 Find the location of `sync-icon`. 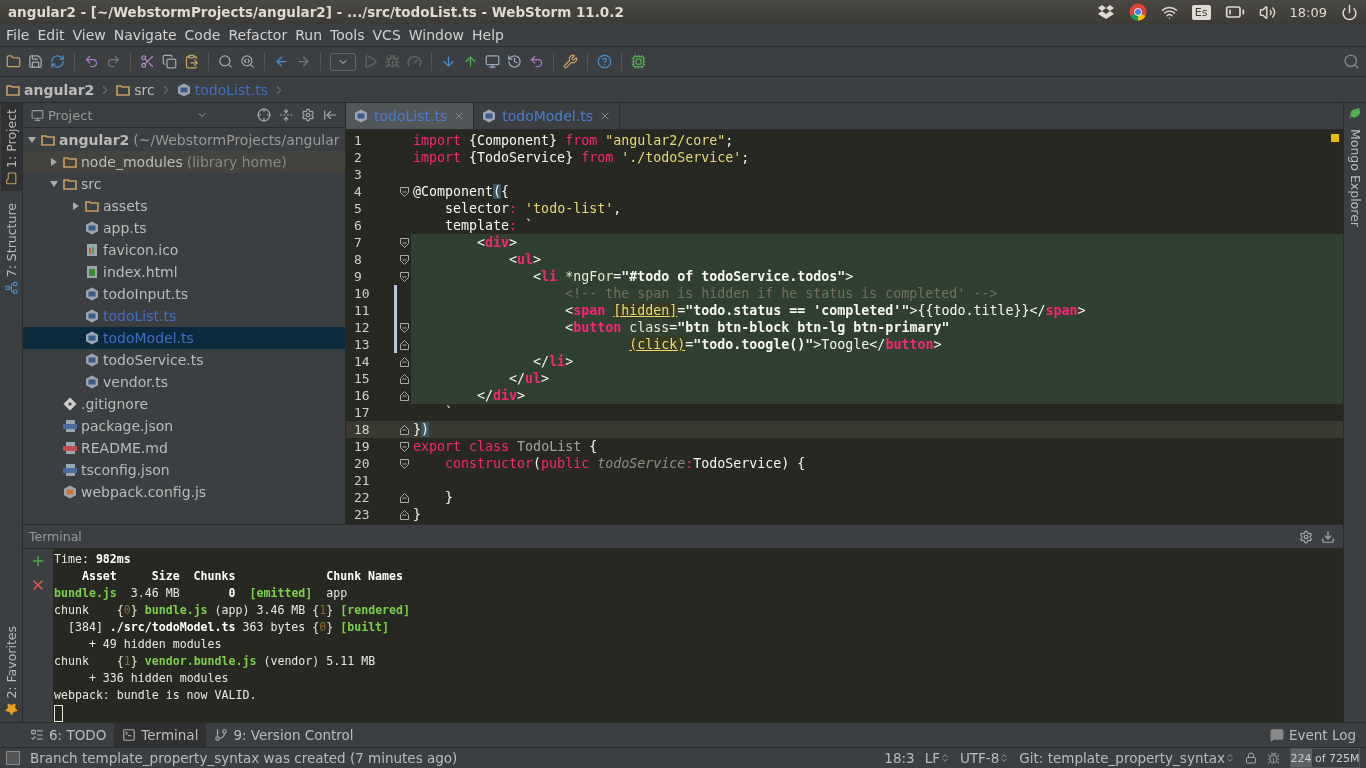

sync-icon is located at coordinates (57, 61).